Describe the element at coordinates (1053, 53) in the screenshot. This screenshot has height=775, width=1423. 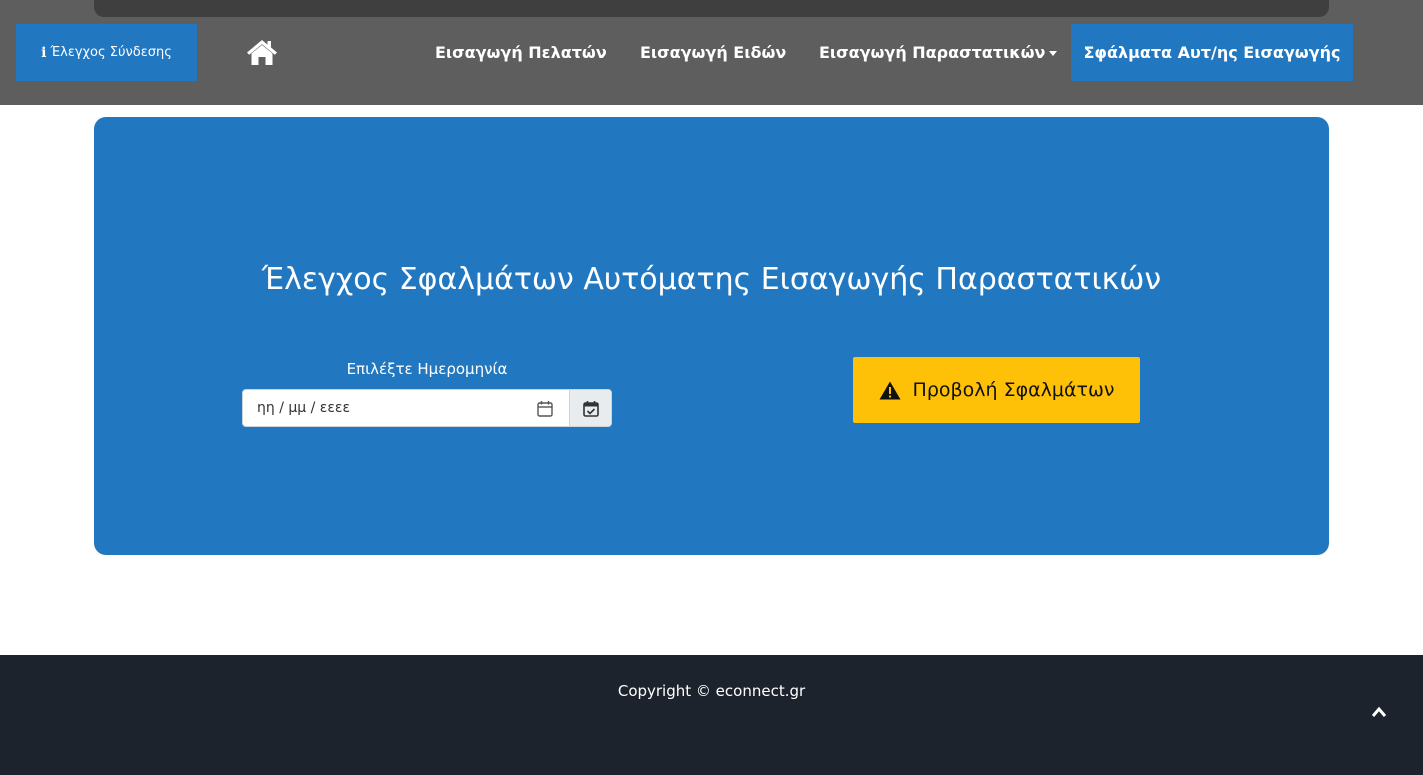
I see `caret-down-icon` at that location.